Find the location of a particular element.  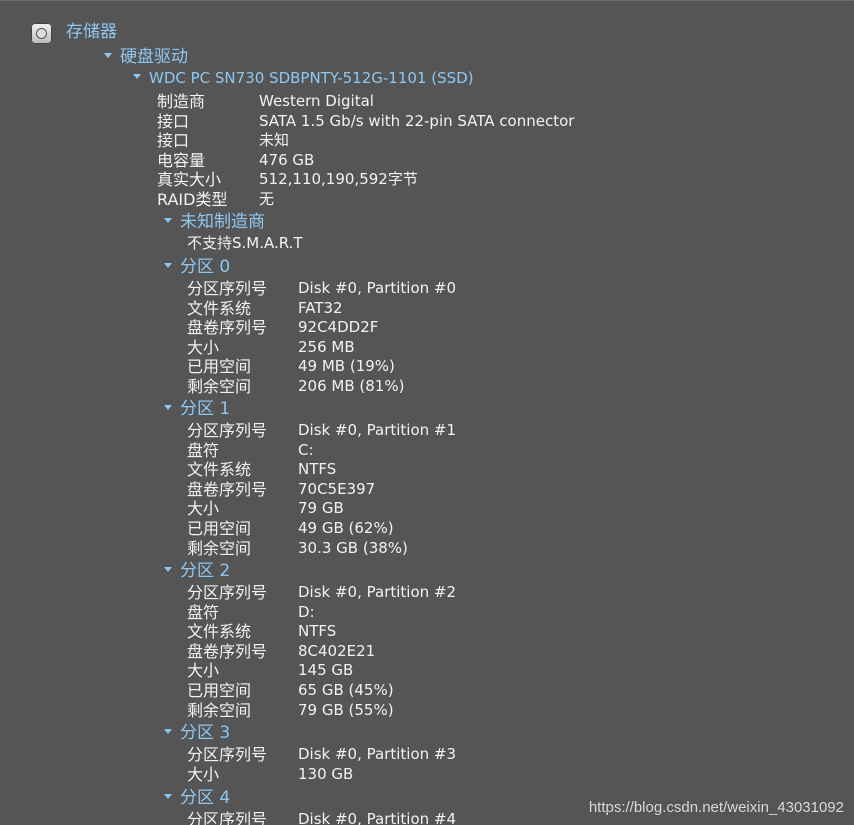

drives-node: 硬盘驱动 is located at coordinates (146, 57).